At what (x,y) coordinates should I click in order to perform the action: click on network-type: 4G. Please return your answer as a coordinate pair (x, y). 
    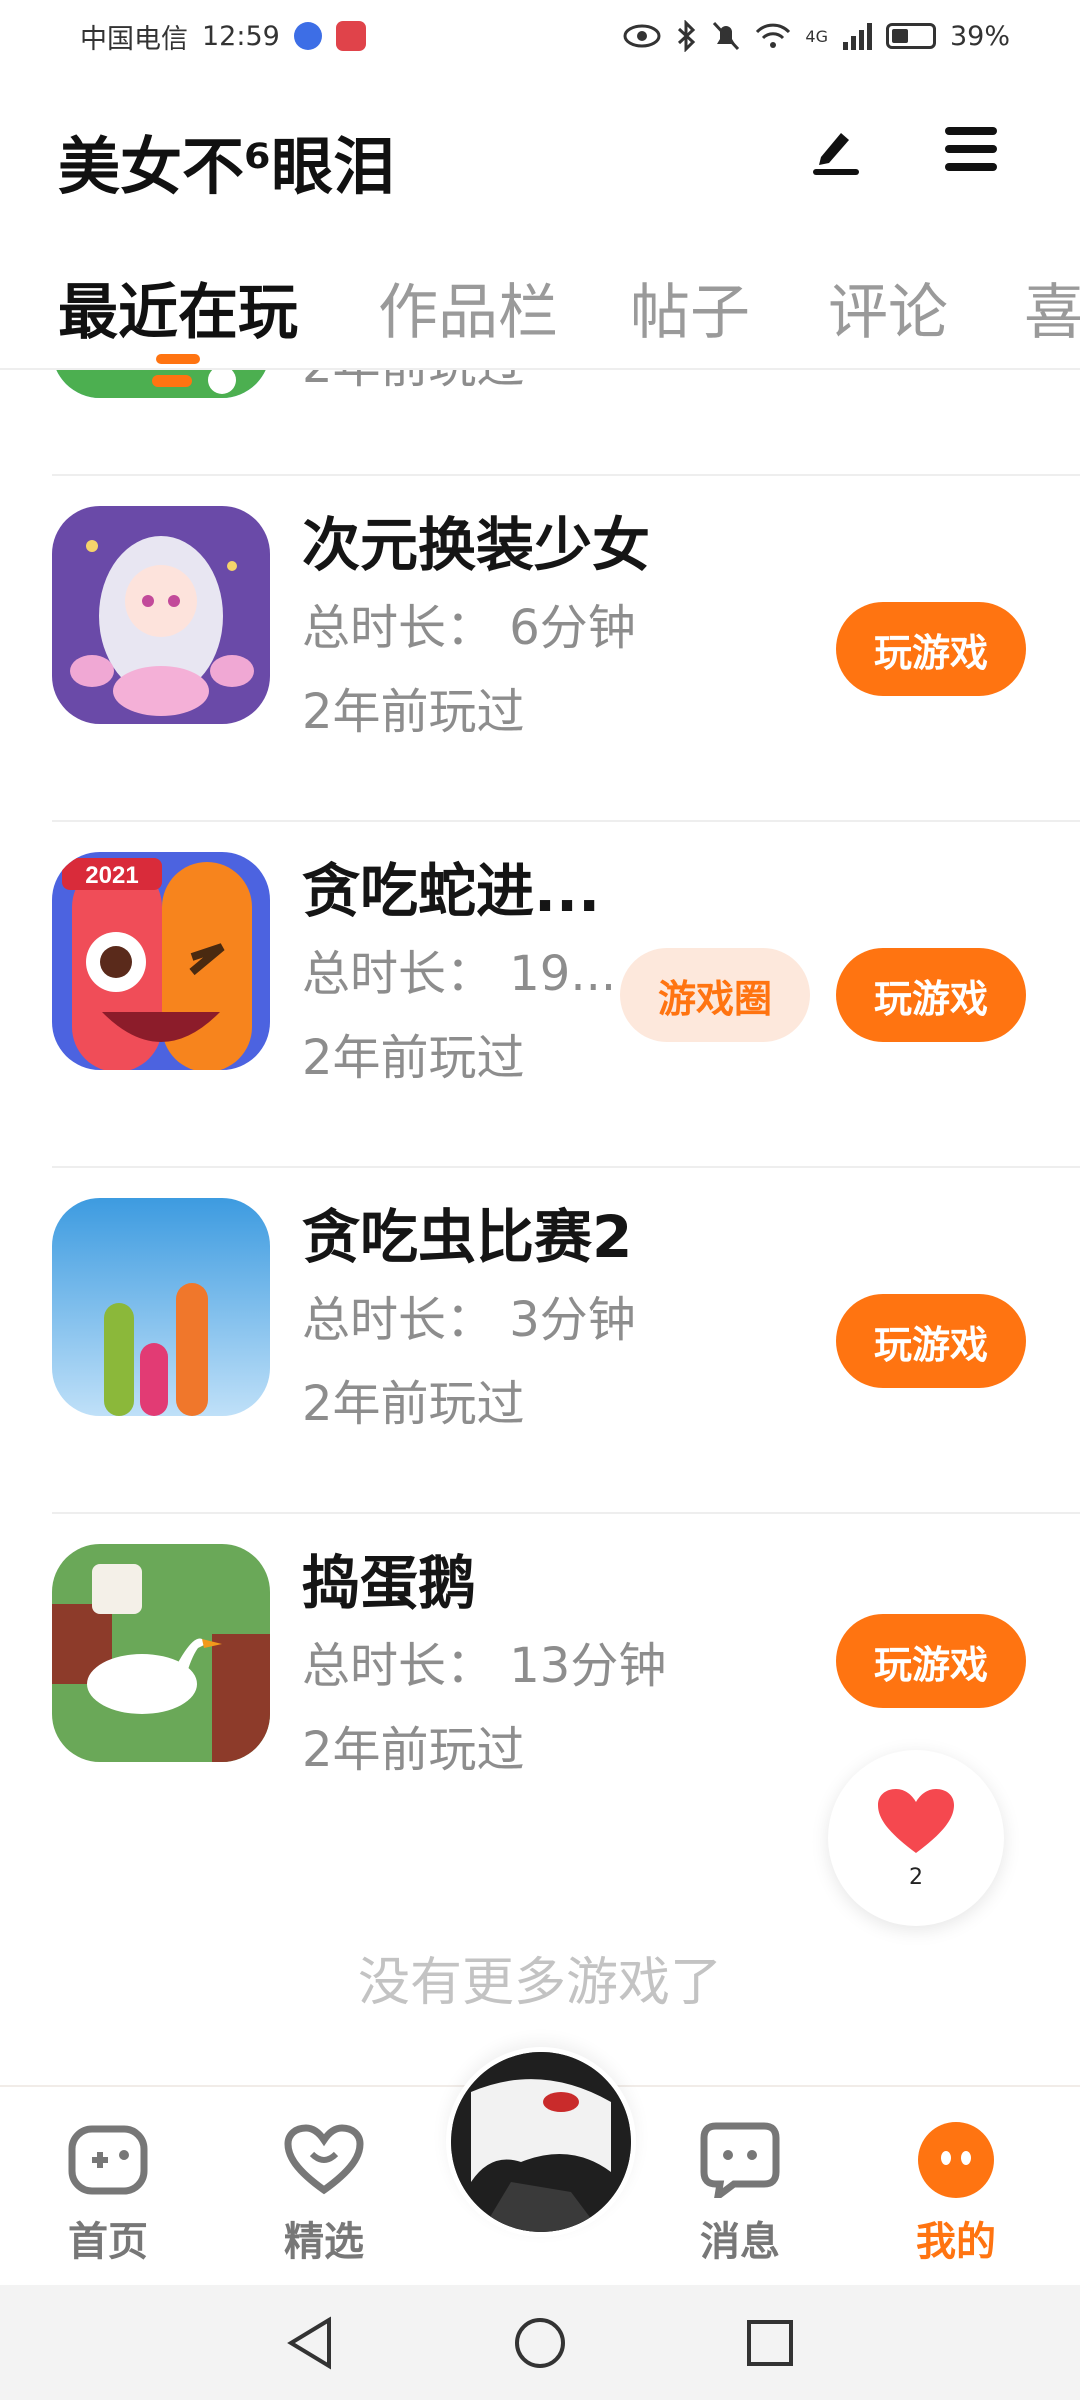
    Looking at the image, I should click on (816, 36).